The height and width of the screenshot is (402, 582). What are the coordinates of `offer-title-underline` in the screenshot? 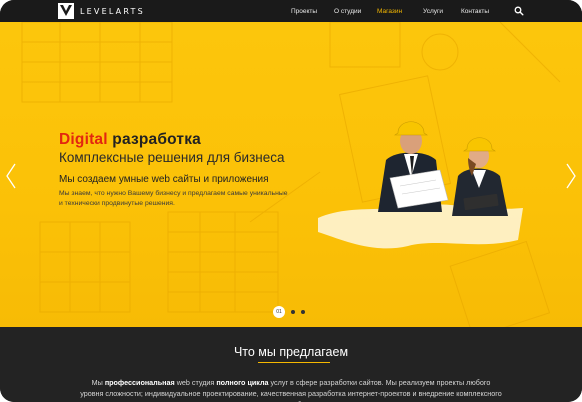 It's located at (294, 362).